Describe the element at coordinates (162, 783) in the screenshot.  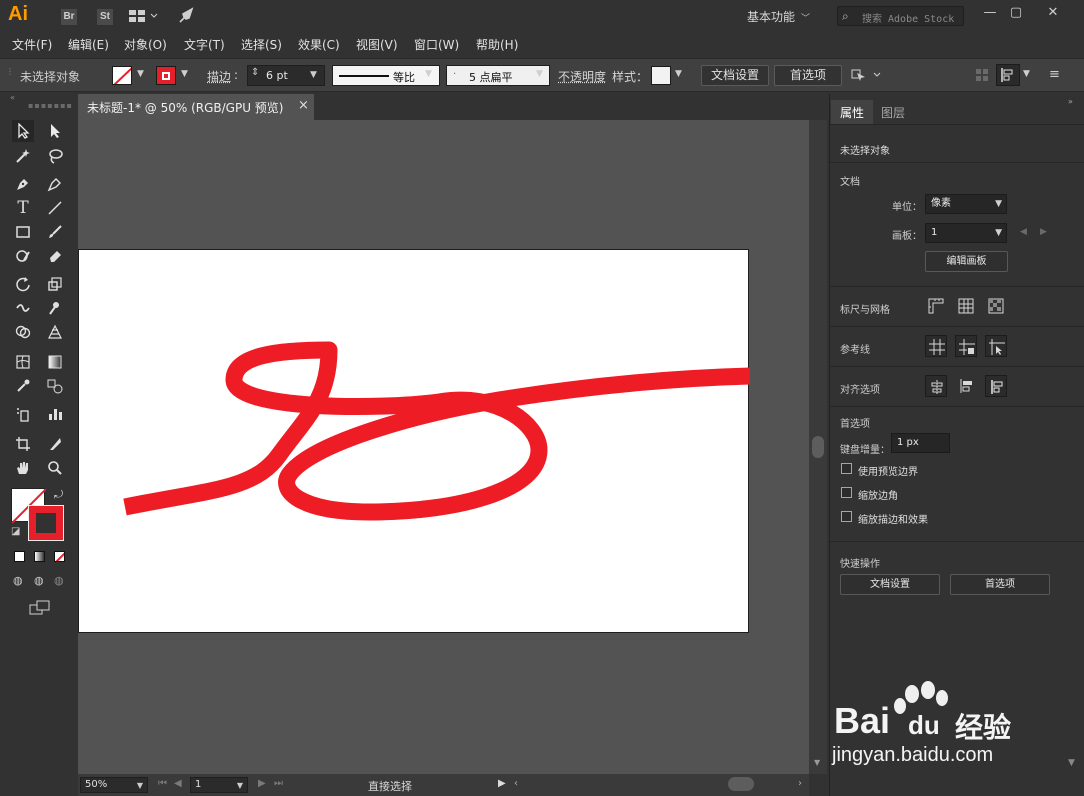
I see `first-artboard-icon: ⏮` at that location.